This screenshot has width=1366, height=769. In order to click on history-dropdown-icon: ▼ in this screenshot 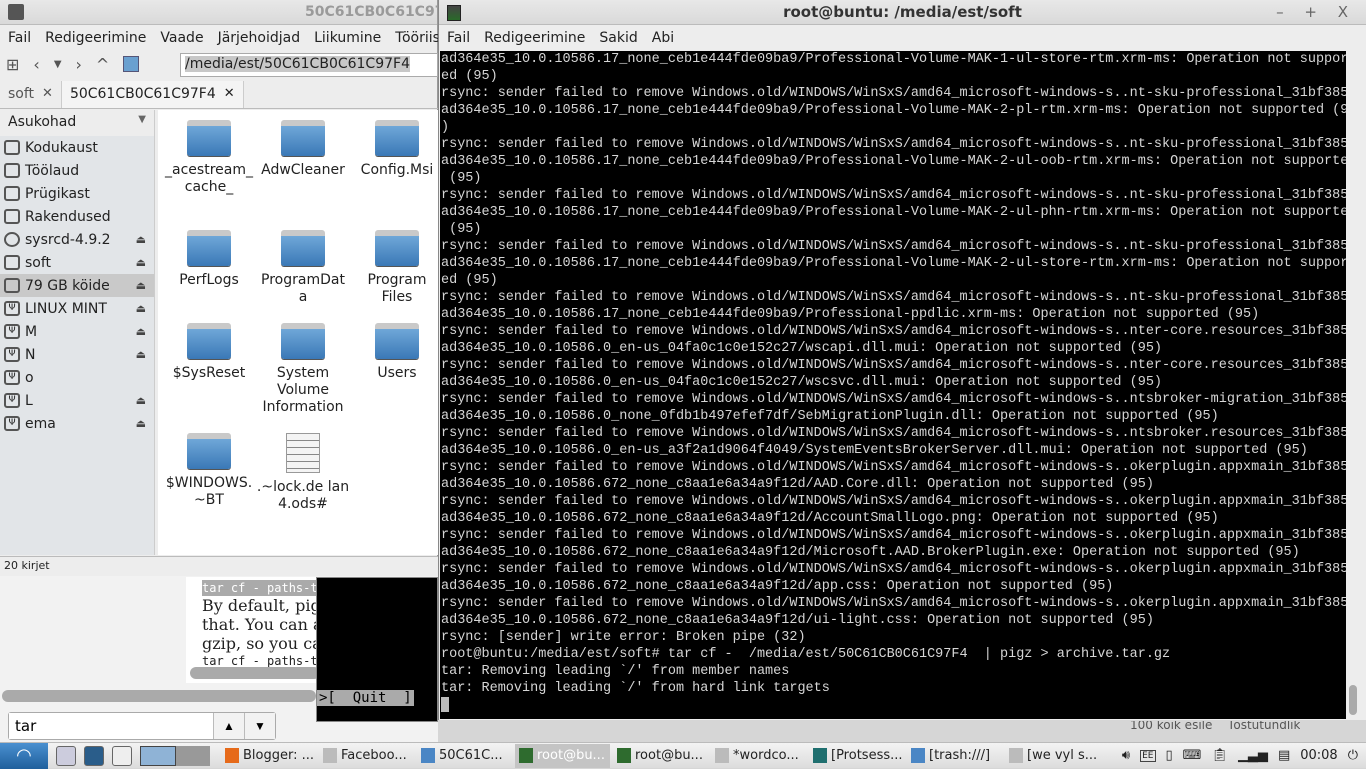, I will do `click(58, 64)`.